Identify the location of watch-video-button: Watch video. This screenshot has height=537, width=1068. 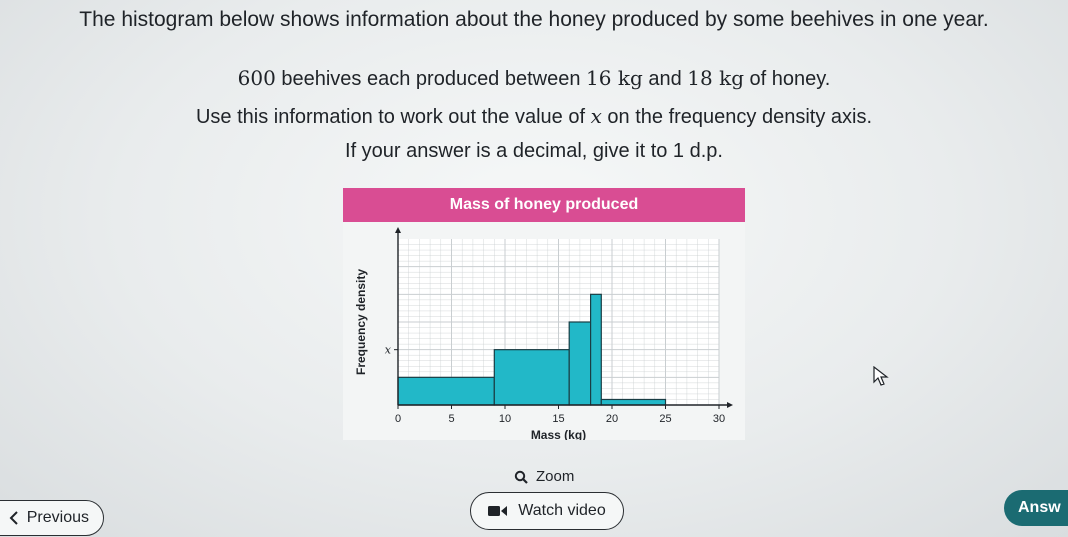
(547, 511).